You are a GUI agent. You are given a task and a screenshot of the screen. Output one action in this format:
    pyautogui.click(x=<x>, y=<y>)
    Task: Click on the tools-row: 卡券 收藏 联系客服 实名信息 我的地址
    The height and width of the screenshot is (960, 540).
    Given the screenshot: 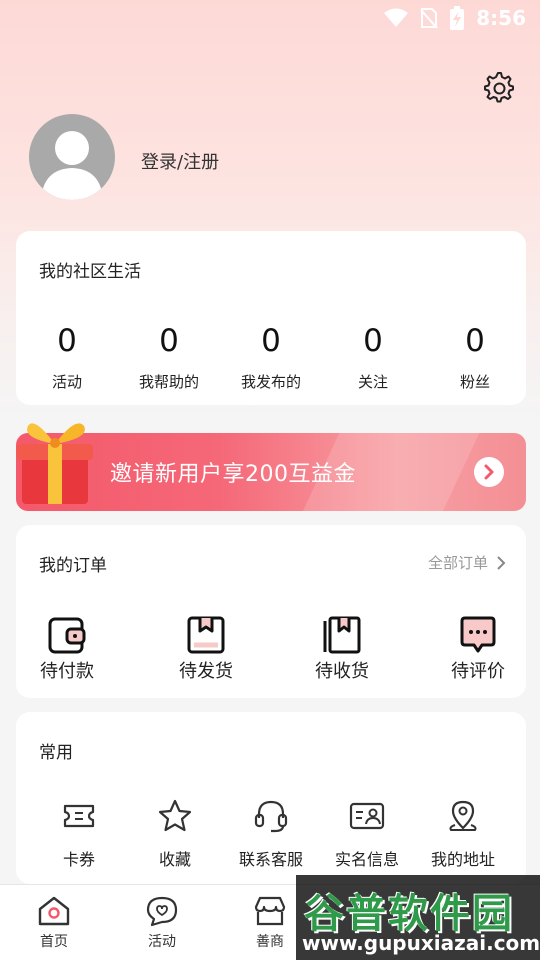 What is the action you would take?
    pyautogui.click(x=271, y=838)
    